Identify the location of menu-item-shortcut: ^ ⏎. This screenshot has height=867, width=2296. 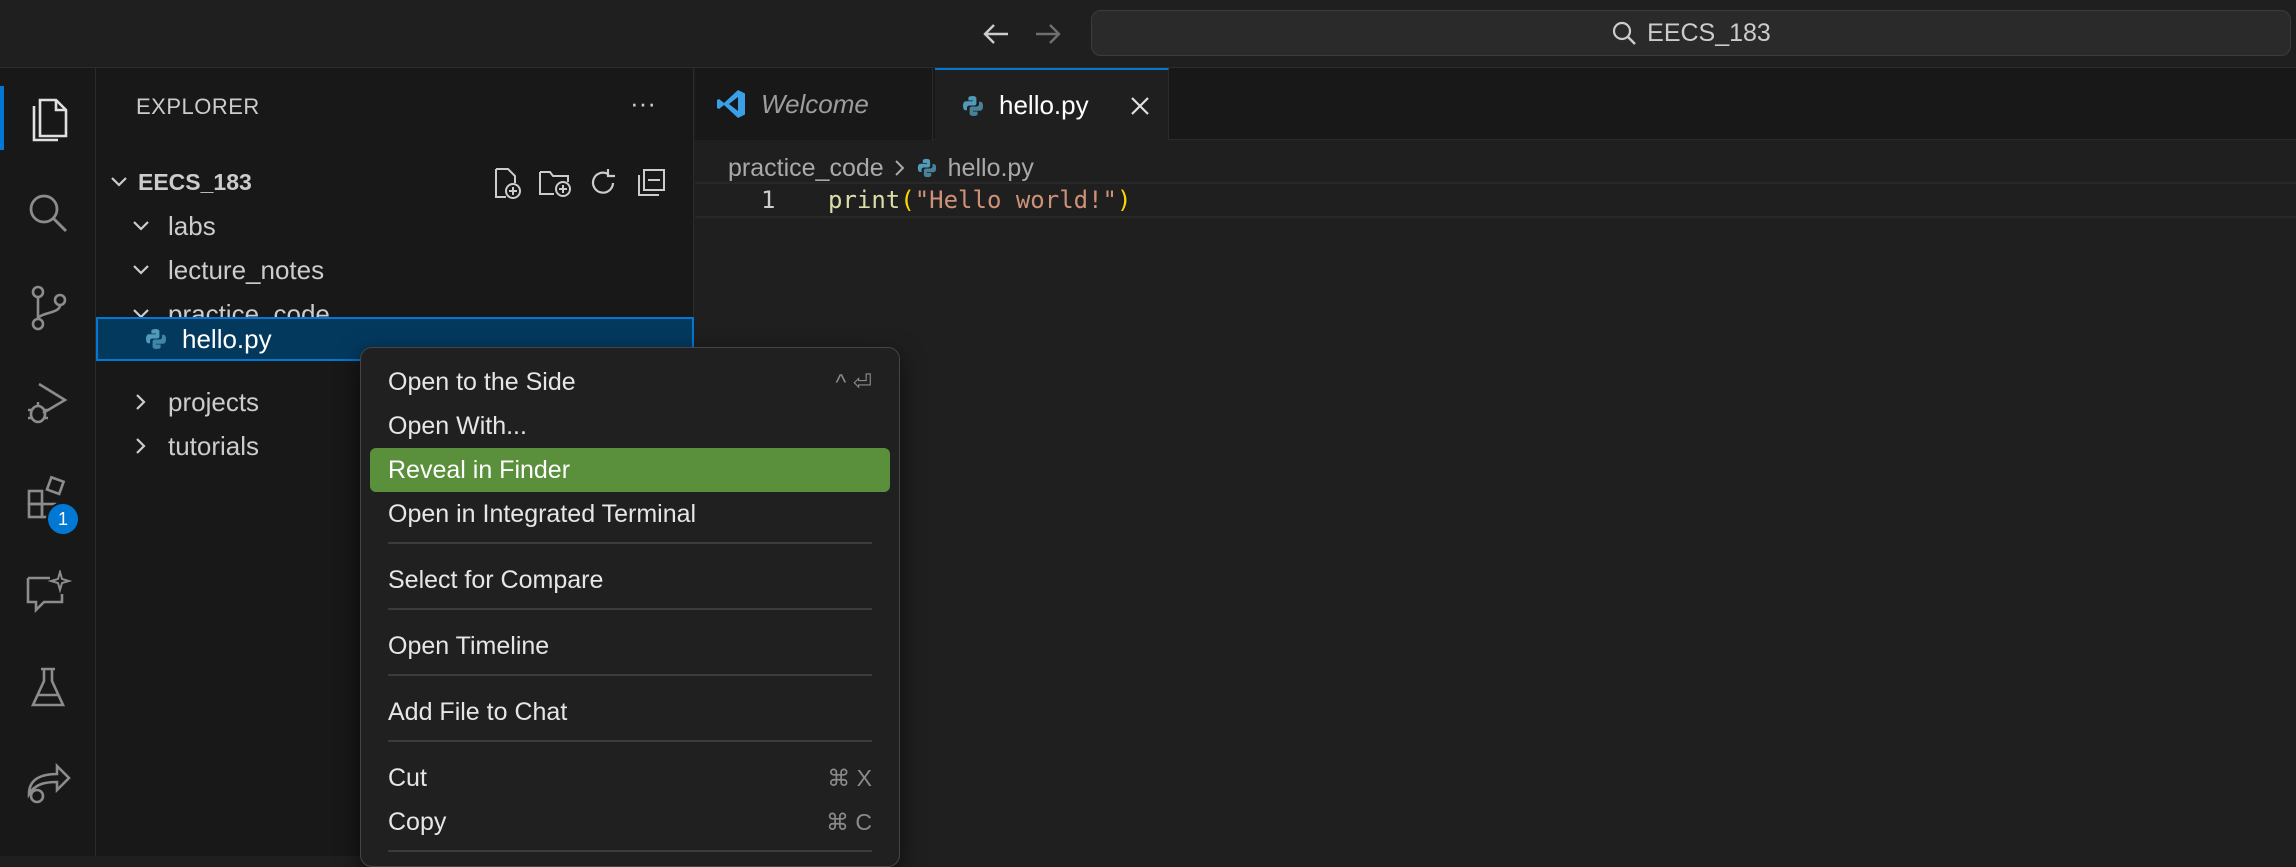
(853, 381).